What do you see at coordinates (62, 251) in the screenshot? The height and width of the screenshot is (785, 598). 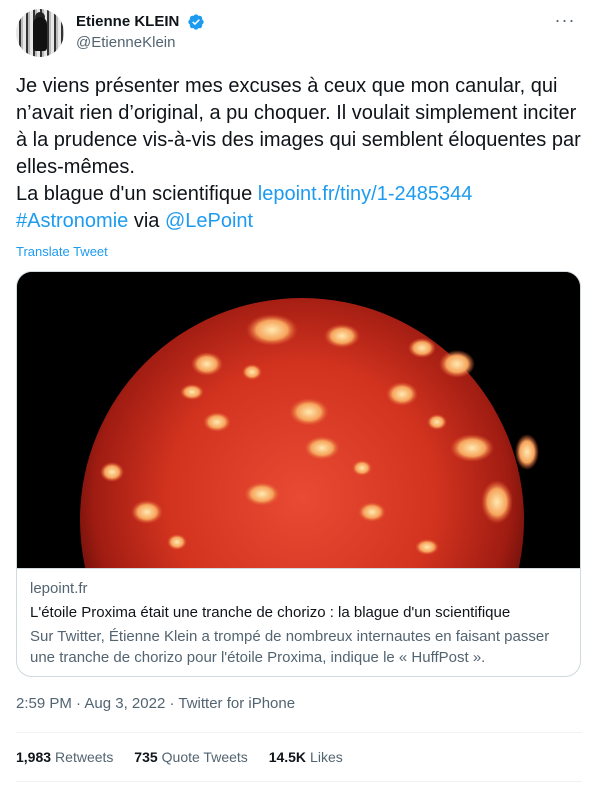 I see `translate-tweet-link: Translate Tweet` at bounding box center [62, 251].